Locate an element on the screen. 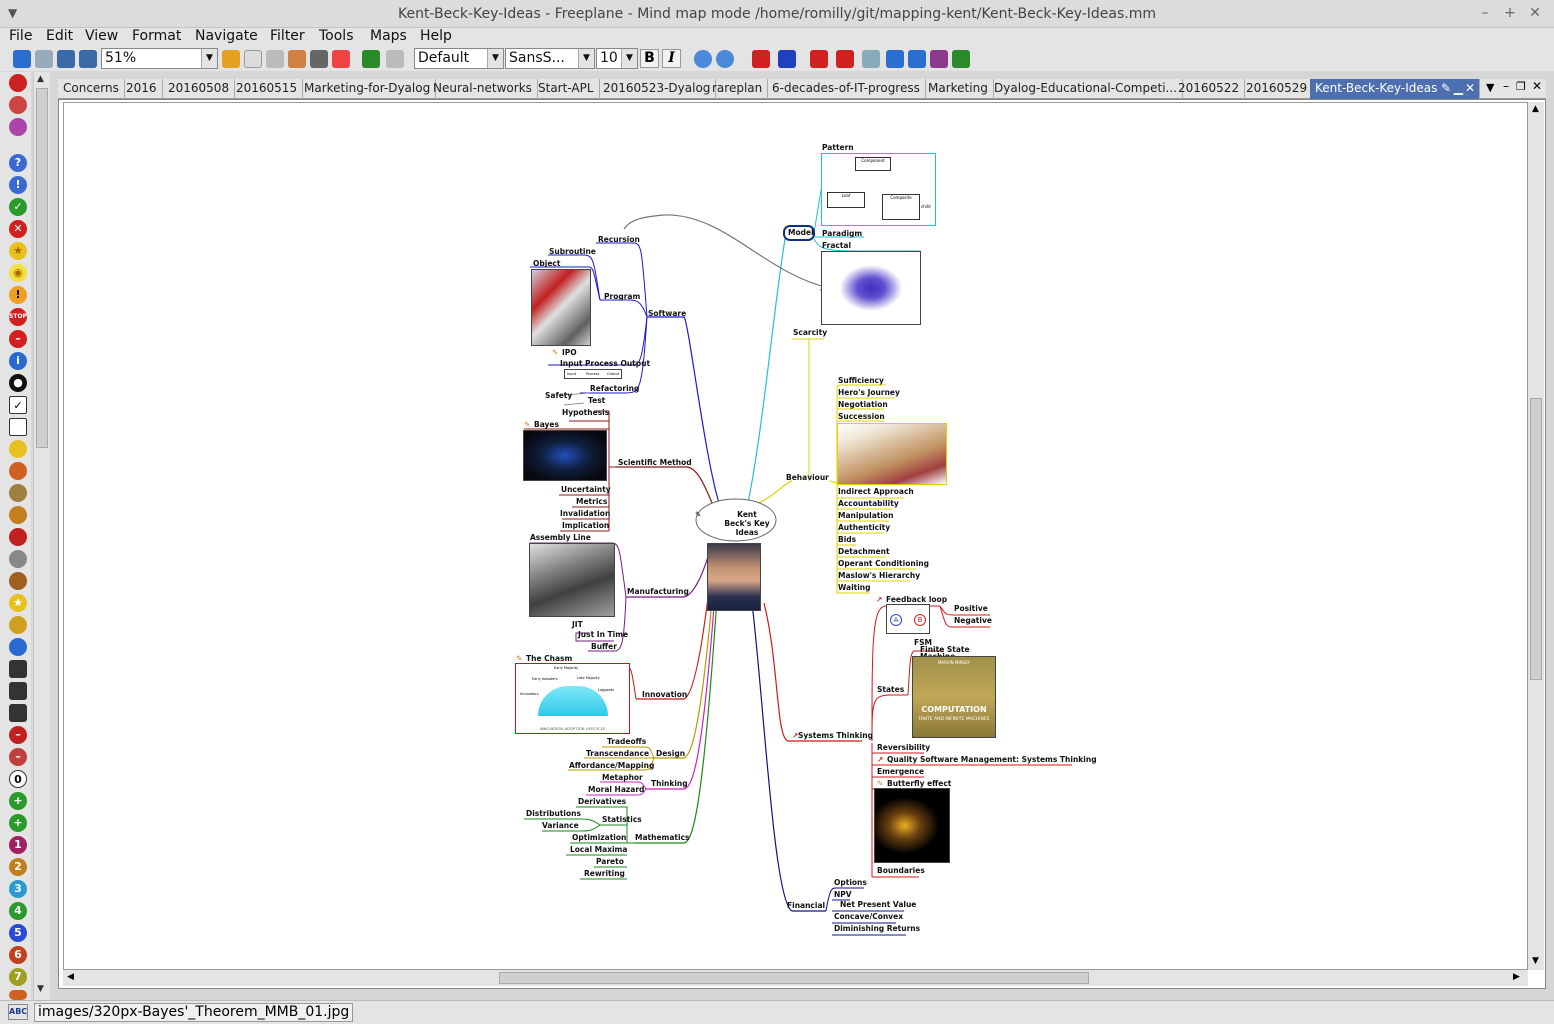 The image size is (1554, 1024). bayes-image is located at coordinates (565, 455).